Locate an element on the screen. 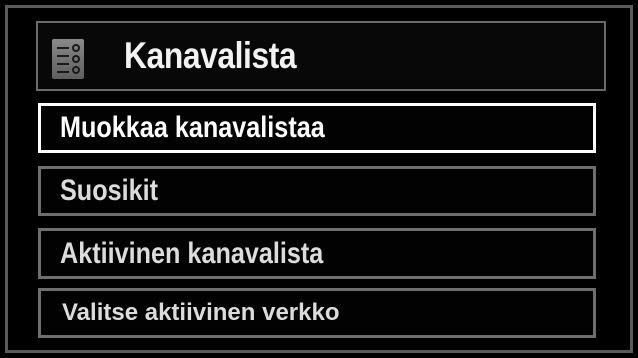 This screenshot has height=358, width=638. menu-item-label: Suosikit is located at coordinates (109, 190).